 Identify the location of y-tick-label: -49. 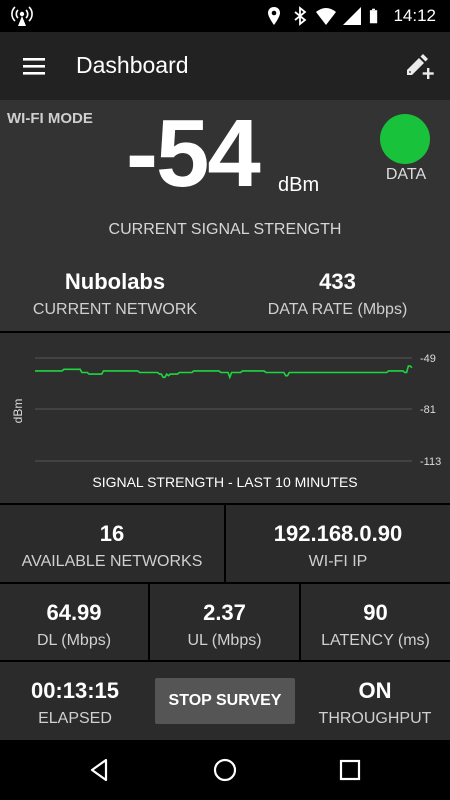
(428, 359).